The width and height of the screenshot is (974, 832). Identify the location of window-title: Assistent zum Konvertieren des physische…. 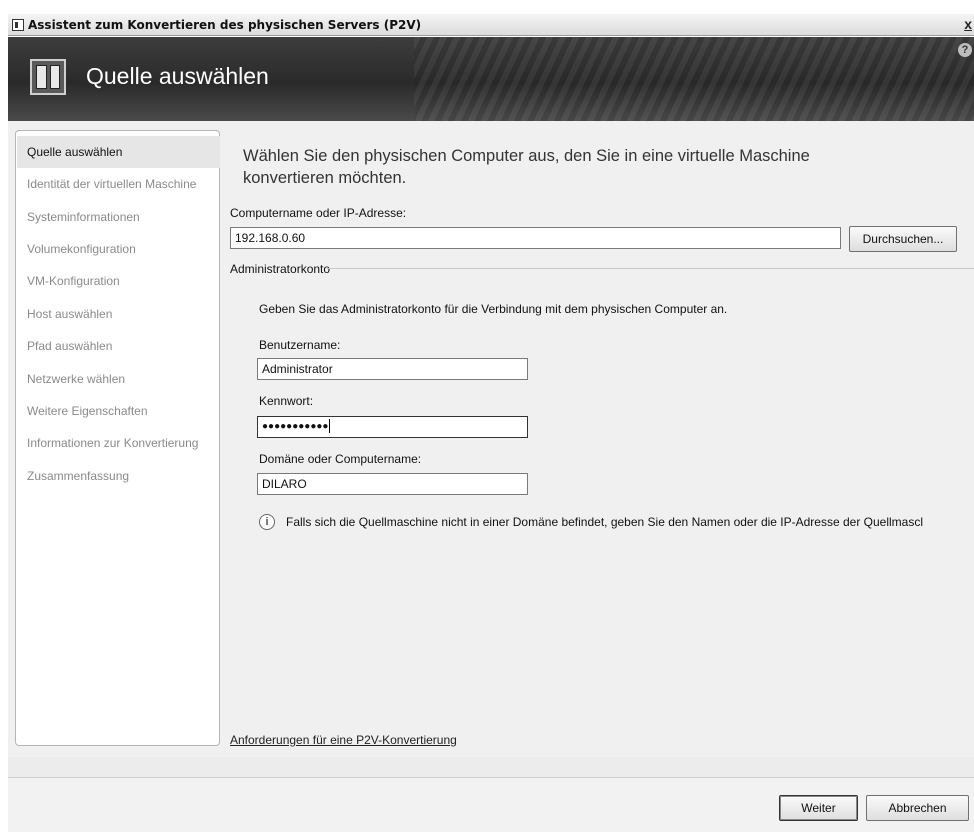
(225, 24).